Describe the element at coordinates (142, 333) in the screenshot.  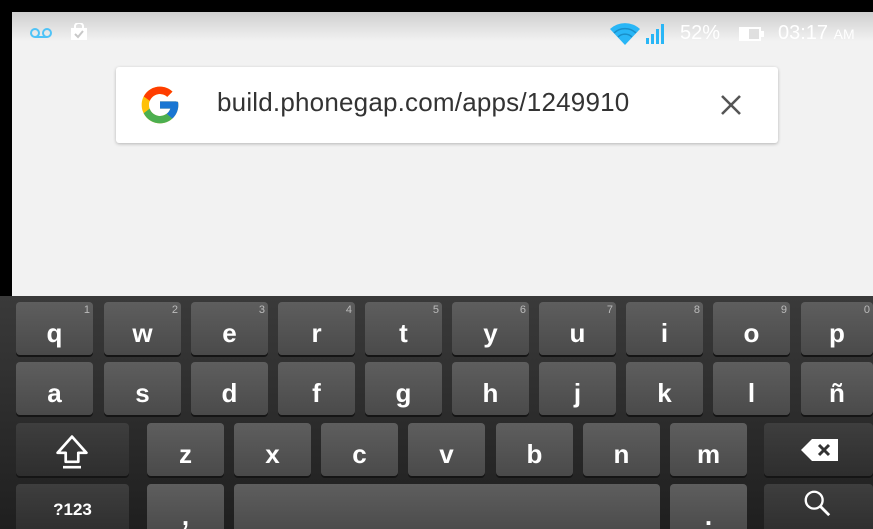
I see `key-label: w` at that location.